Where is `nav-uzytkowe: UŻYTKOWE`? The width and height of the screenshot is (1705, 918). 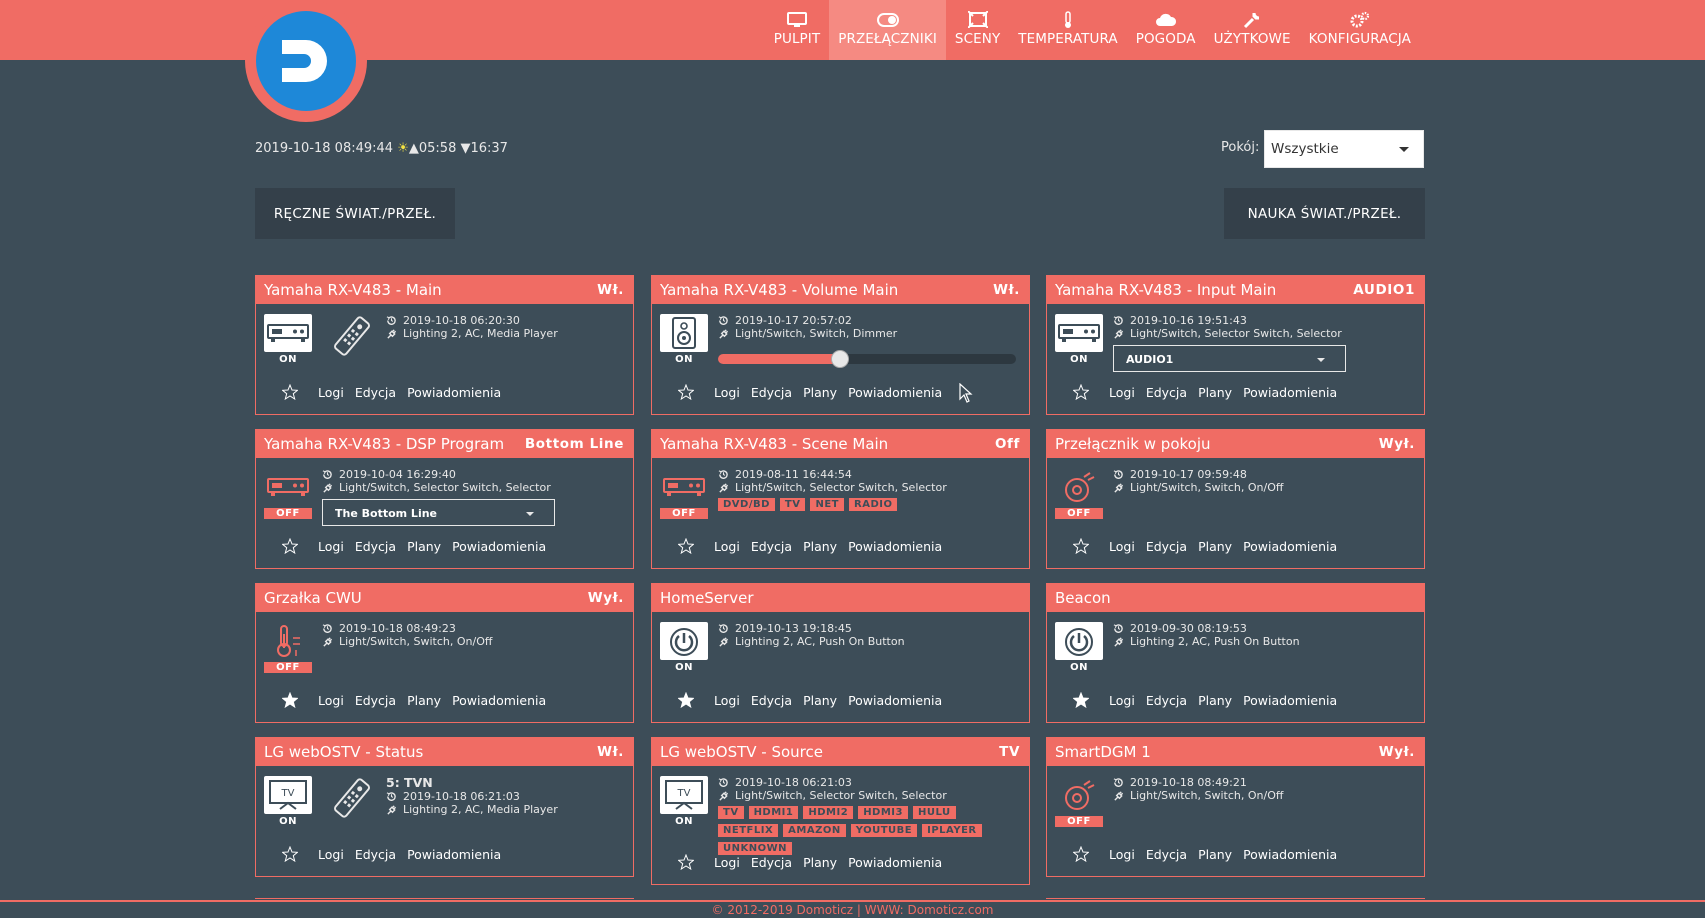 nav-uzytkowe: UŻYTKOWE is located at coordinates (1252, 30).